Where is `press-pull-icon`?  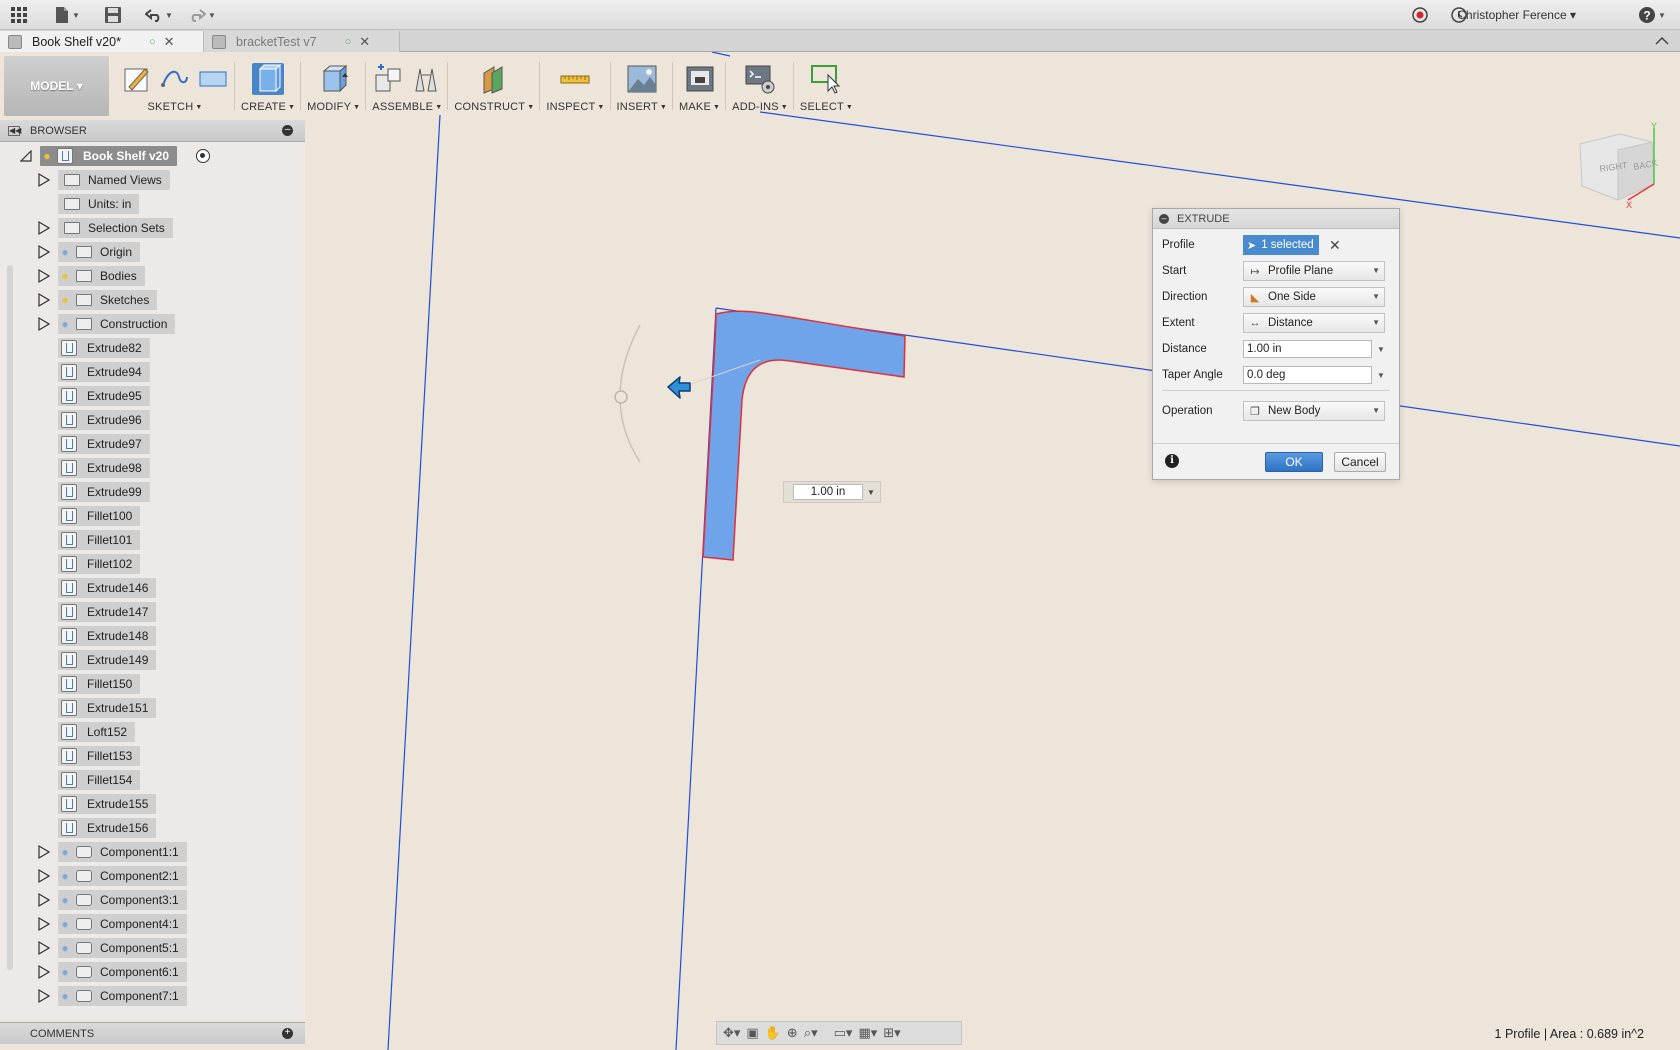 press-pull-icon is located at coordinates (334, 79).